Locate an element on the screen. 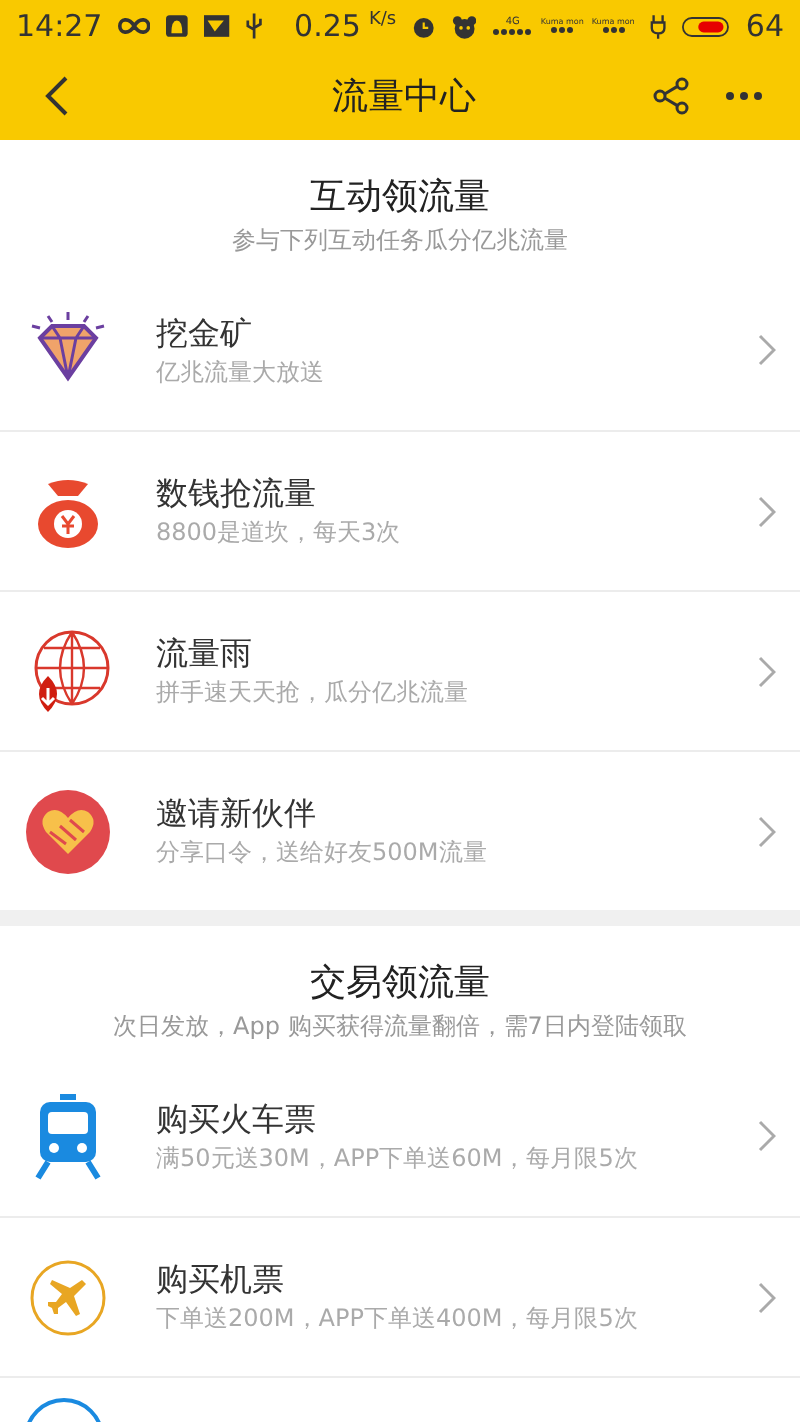 Image resolution: width=800 pixels, height=1422 pixels. item-title: 邀请新伙伴 is located at coordinates (237, 814).